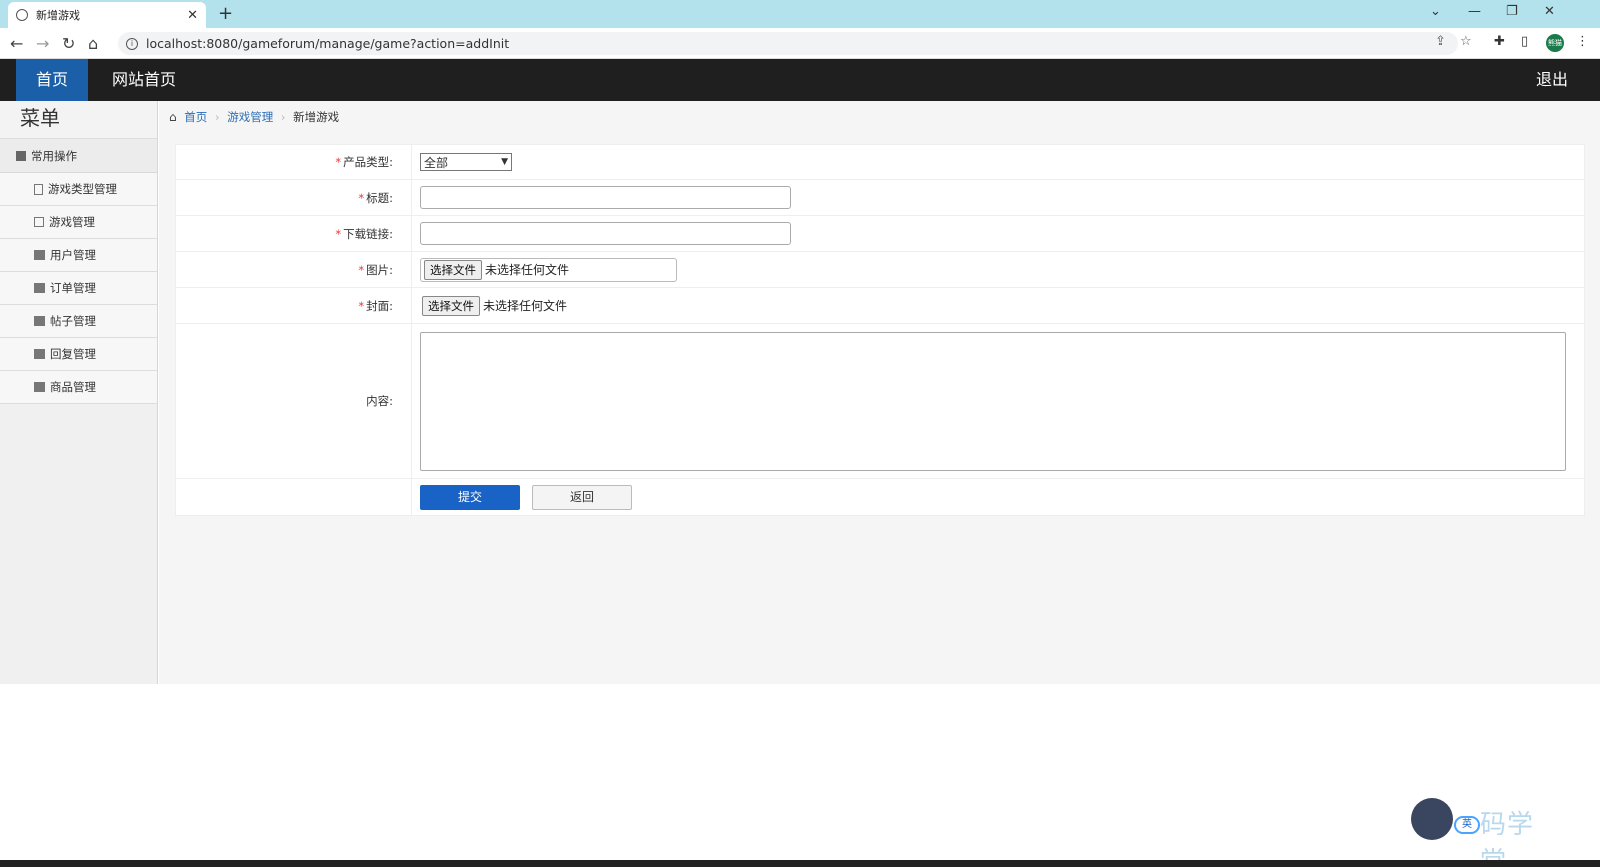 This screenshot has height=867, width=1600. I want to click on image-file-input: 选择文件 未选择任何文件, so click(548, 269).